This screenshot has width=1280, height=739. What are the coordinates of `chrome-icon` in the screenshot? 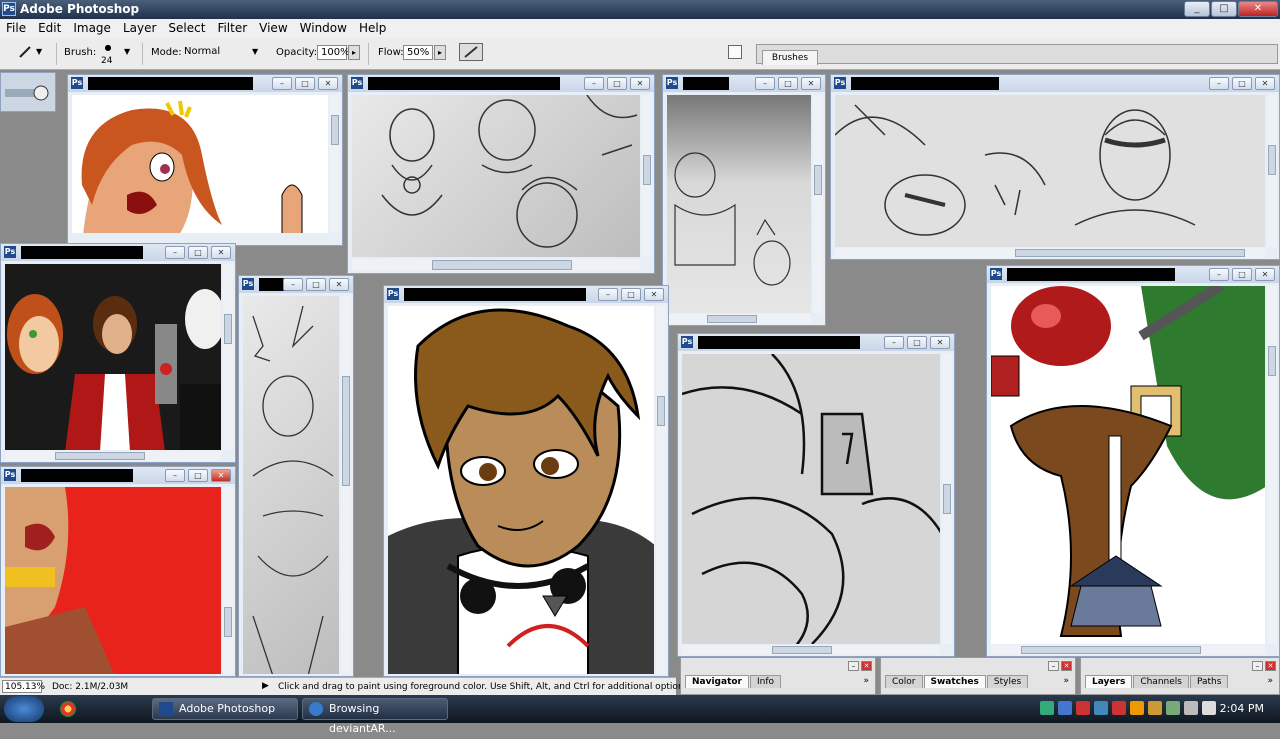 It's located at (68, 709).